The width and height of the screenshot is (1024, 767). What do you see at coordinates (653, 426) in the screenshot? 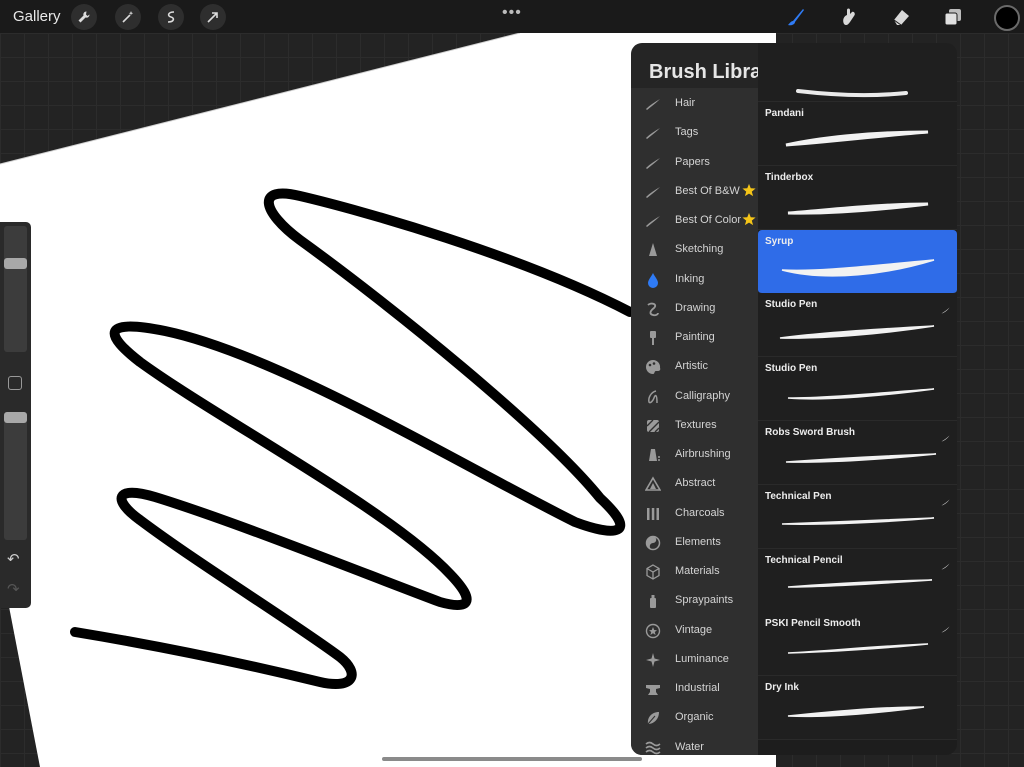
I see `texture-icon` at bounding box center [653, 426].